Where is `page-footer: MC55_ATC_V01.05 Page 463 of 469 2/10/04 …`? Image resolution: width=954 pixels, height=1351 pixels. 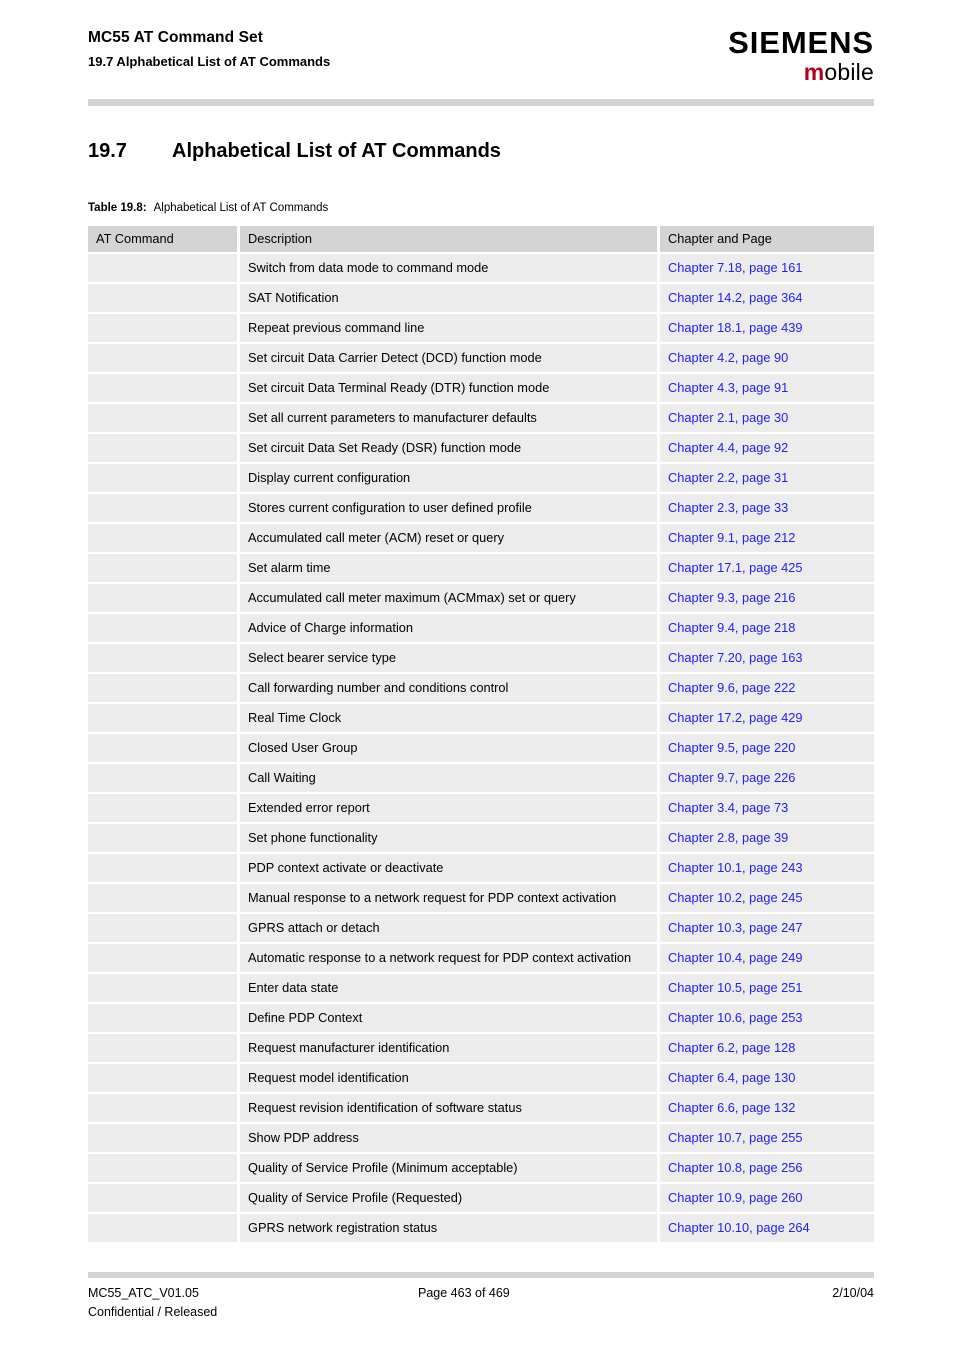 page-footer: MC55_ATC_V01.05 Page 463 of 469 2/10/04 … is located at coordinates (481, 1303).